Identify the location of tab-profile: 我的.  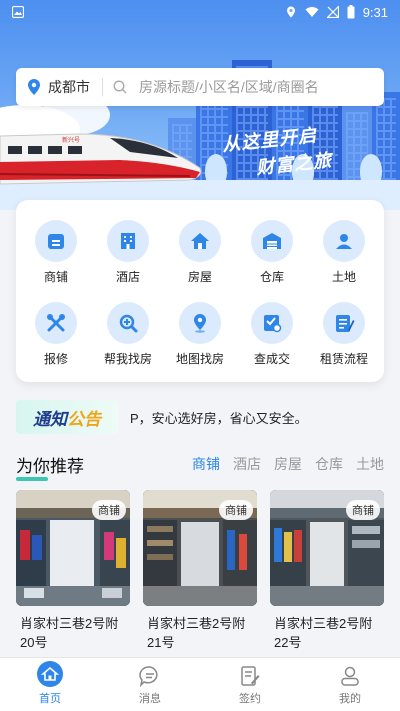
(350, 684).